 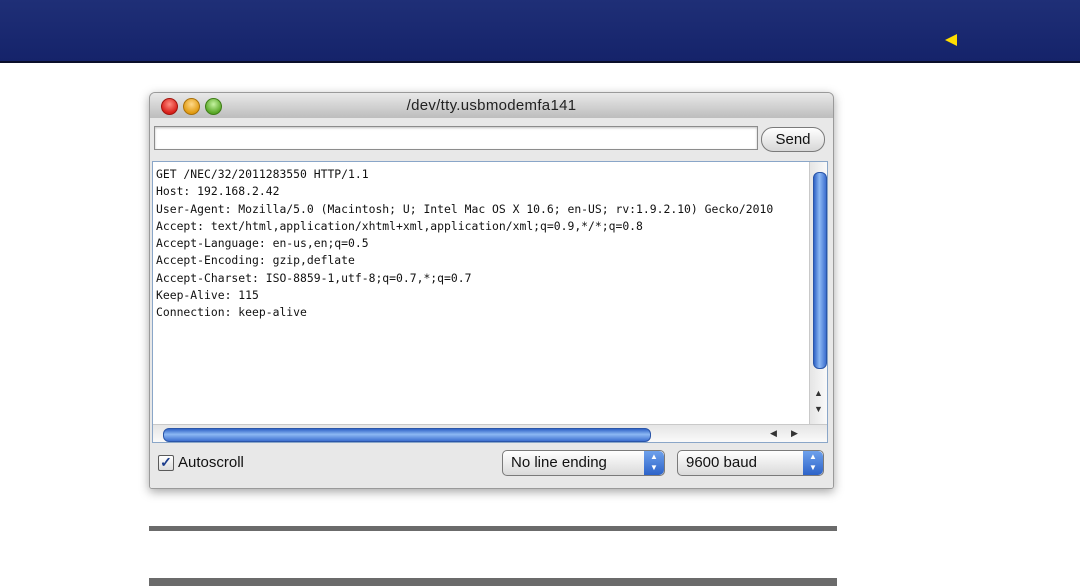 What do you see at coordinates (559, 462) in the screenshot?
I see `line-ending-value: No line ending` at bounding box center [559, 462].